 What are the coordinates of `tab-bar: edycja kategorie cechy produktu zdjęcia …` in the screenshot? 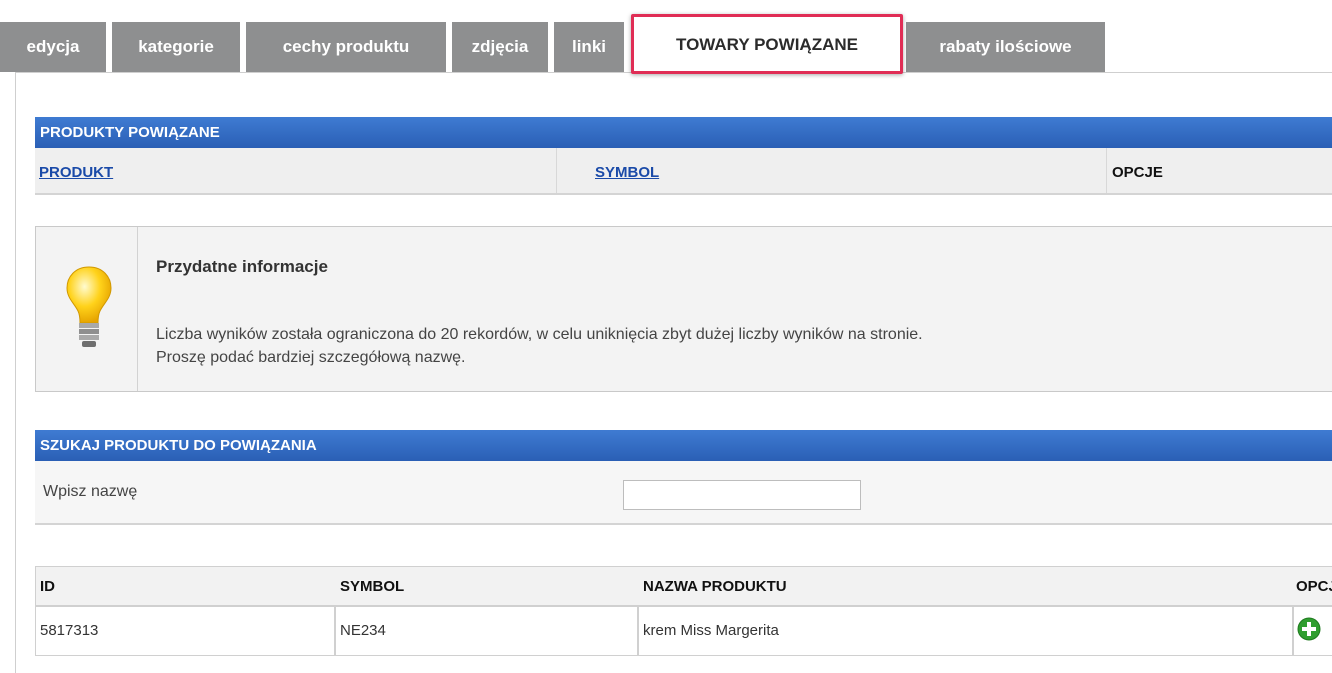 It's located at (666, 44).